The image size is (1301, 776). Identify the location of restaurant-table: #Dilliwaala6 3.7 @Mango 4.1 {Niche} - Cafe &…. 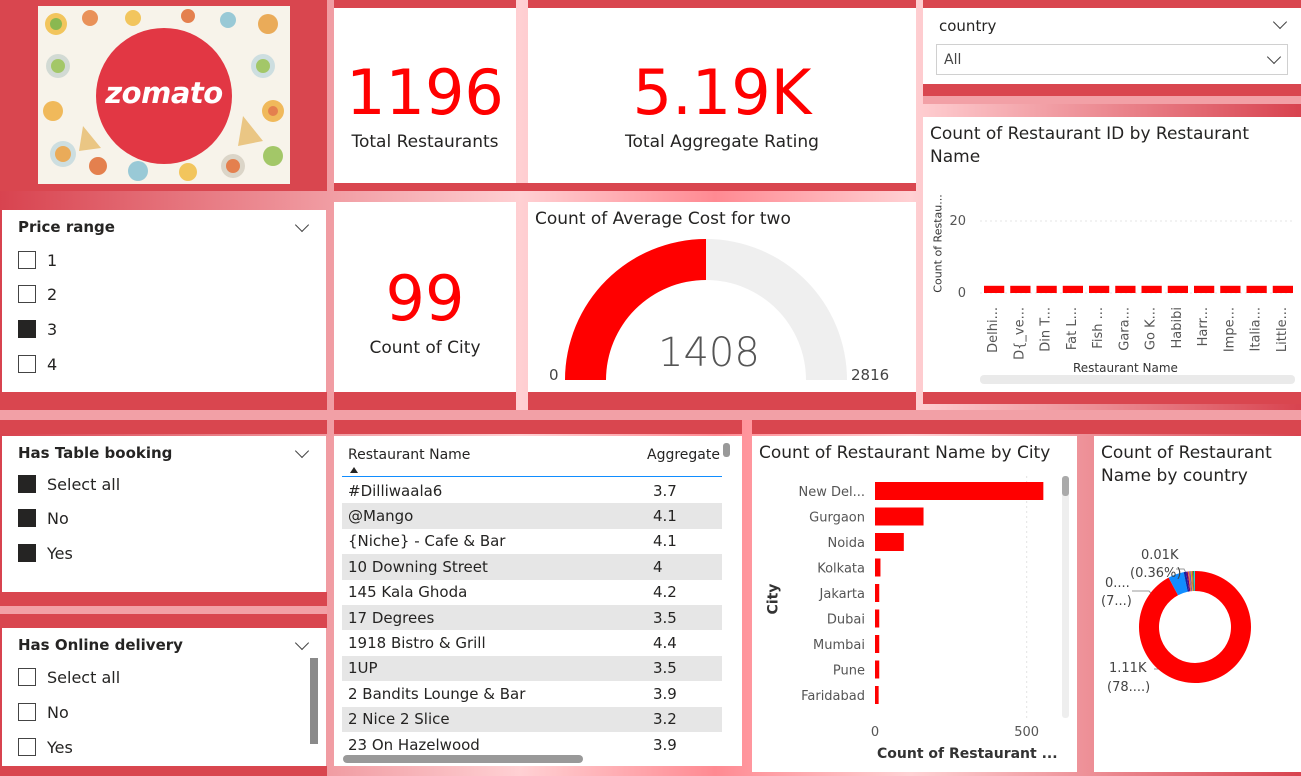
(532, 617).